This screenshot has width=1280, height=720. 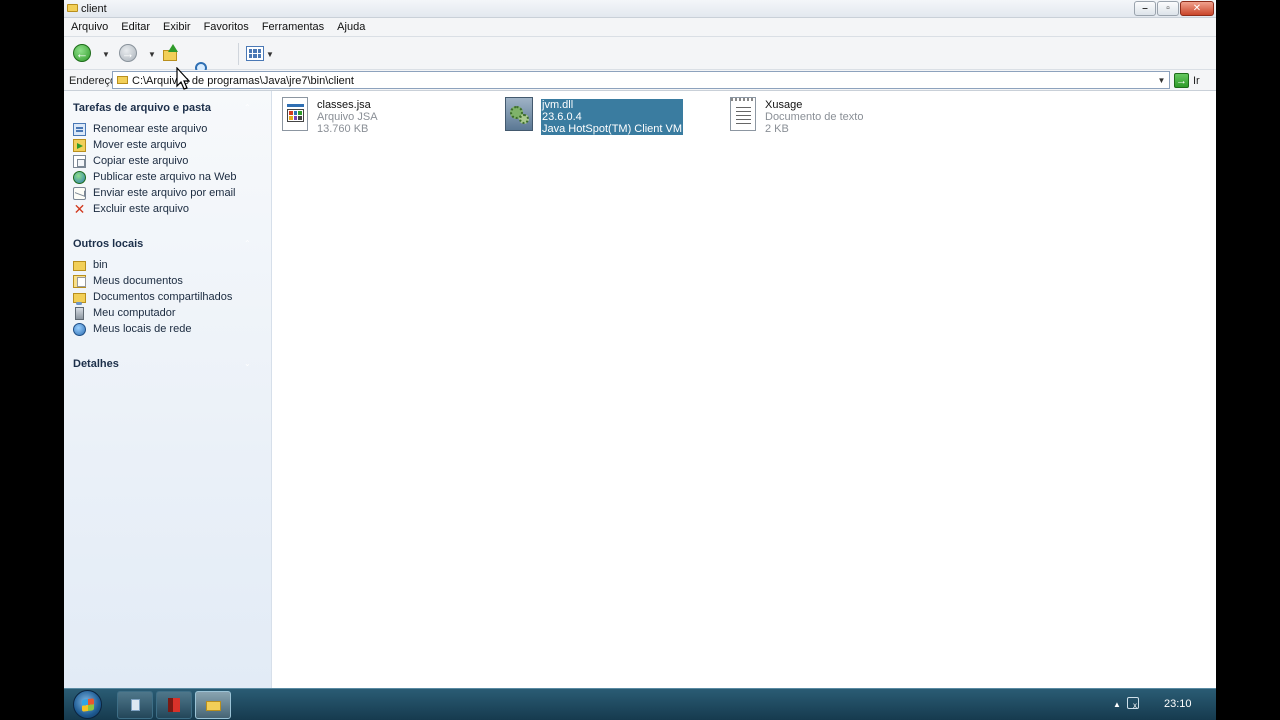 I want to click on place-label: Documentos compartilhados, so click(x=163, y=297).